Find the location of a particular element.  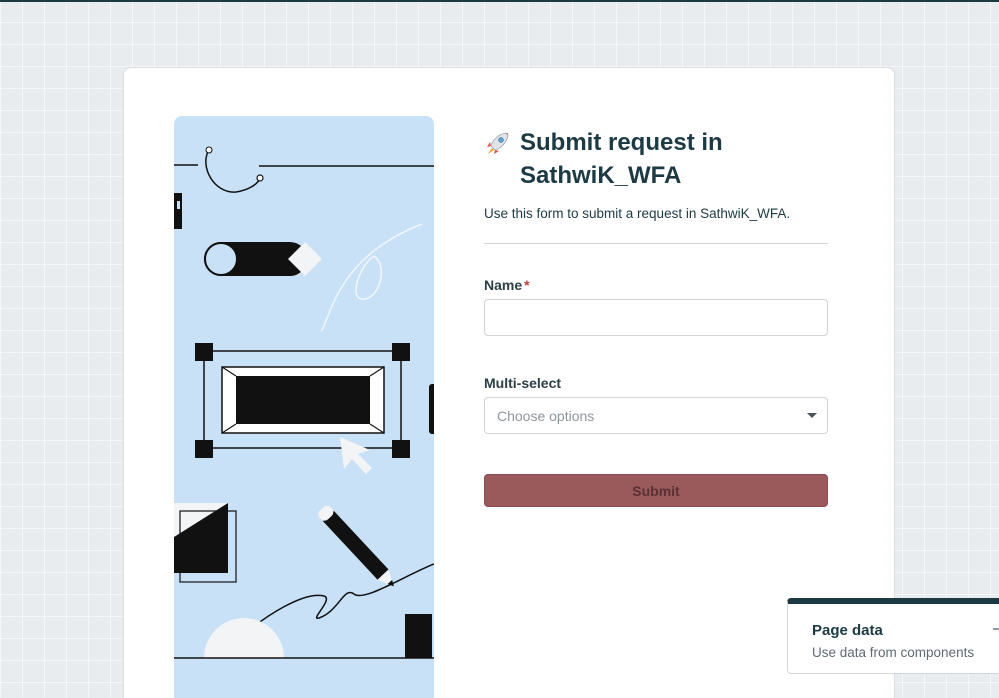

multi-select-label: Multi-select is located at coordinates (523, 383).